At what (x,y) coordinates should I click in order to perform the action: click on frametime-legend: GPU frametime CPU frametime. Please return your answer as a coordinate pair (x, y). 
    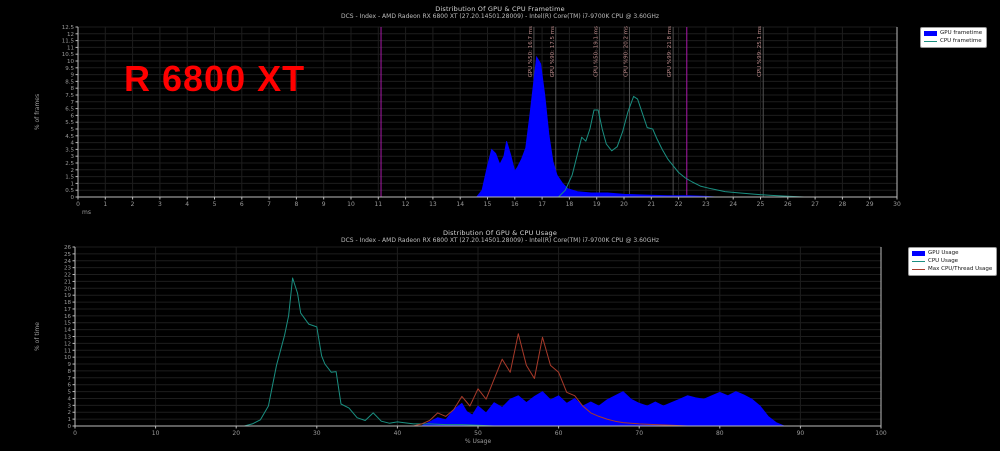
    Looking at the image, I should click on (954, 37).